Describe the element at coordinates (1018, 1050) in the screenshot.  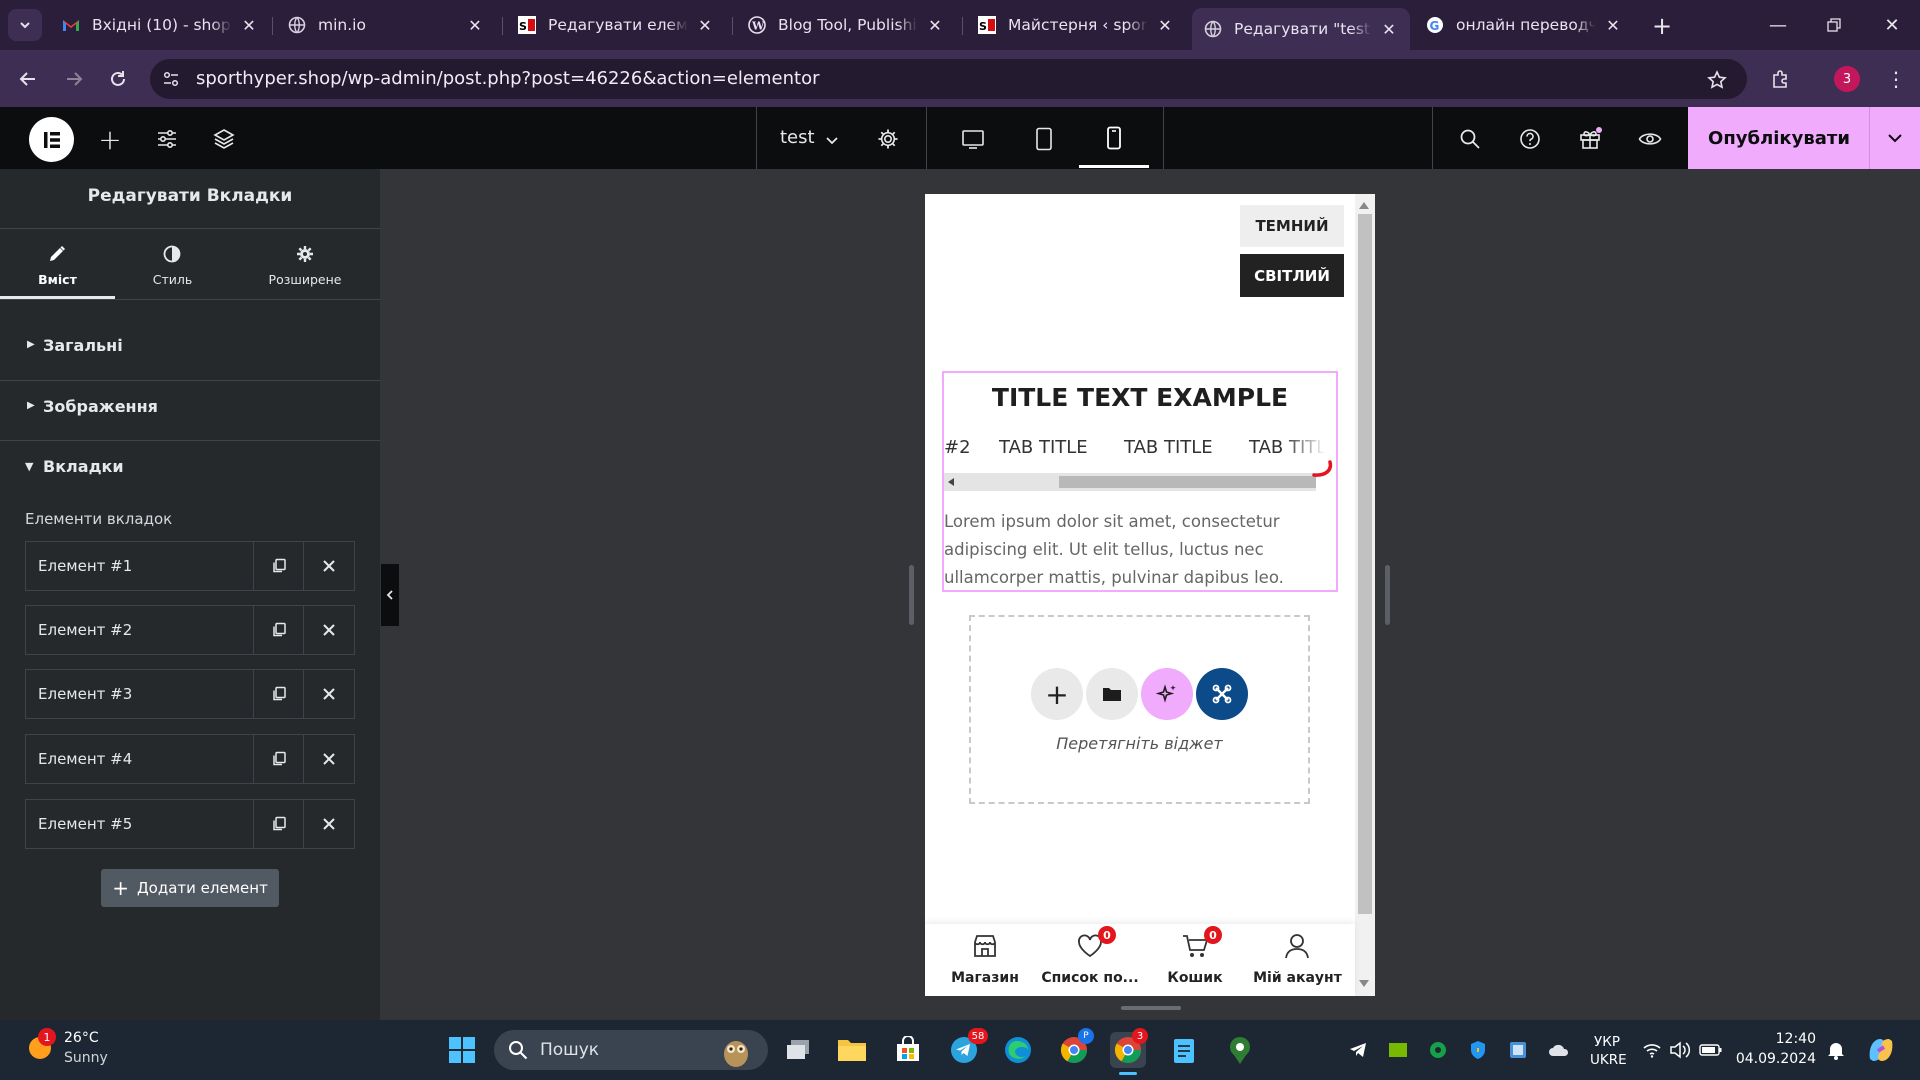
I see `edge-button` at that location.